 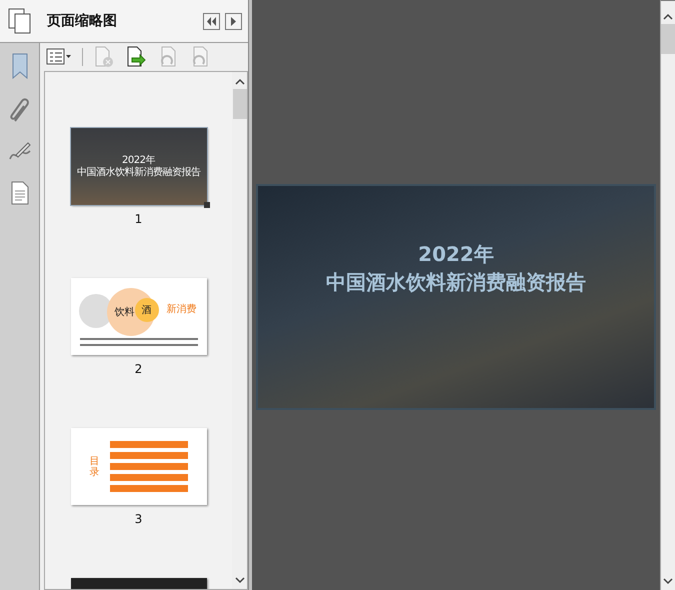 I want to click on page-number: 3, so click(x=138, y=519).